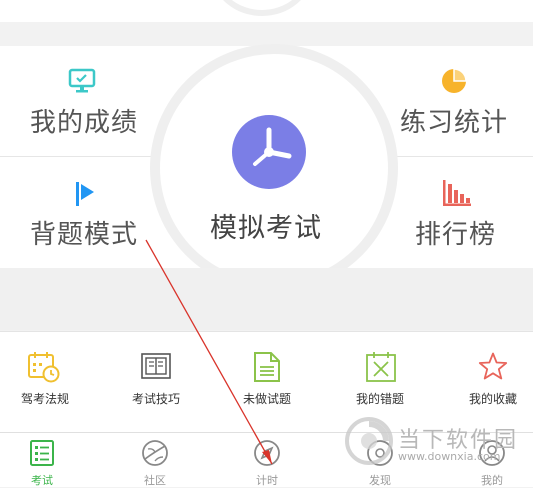 This screenshot has width=533, height=488. I want to click on annotation-arrow, so click(209, 352).